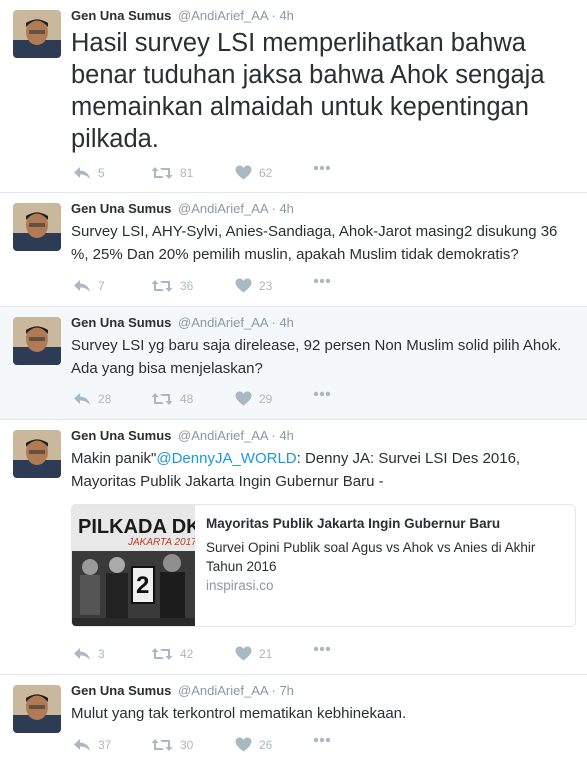  I want to click on reply-button: 28, so click(92, 399).